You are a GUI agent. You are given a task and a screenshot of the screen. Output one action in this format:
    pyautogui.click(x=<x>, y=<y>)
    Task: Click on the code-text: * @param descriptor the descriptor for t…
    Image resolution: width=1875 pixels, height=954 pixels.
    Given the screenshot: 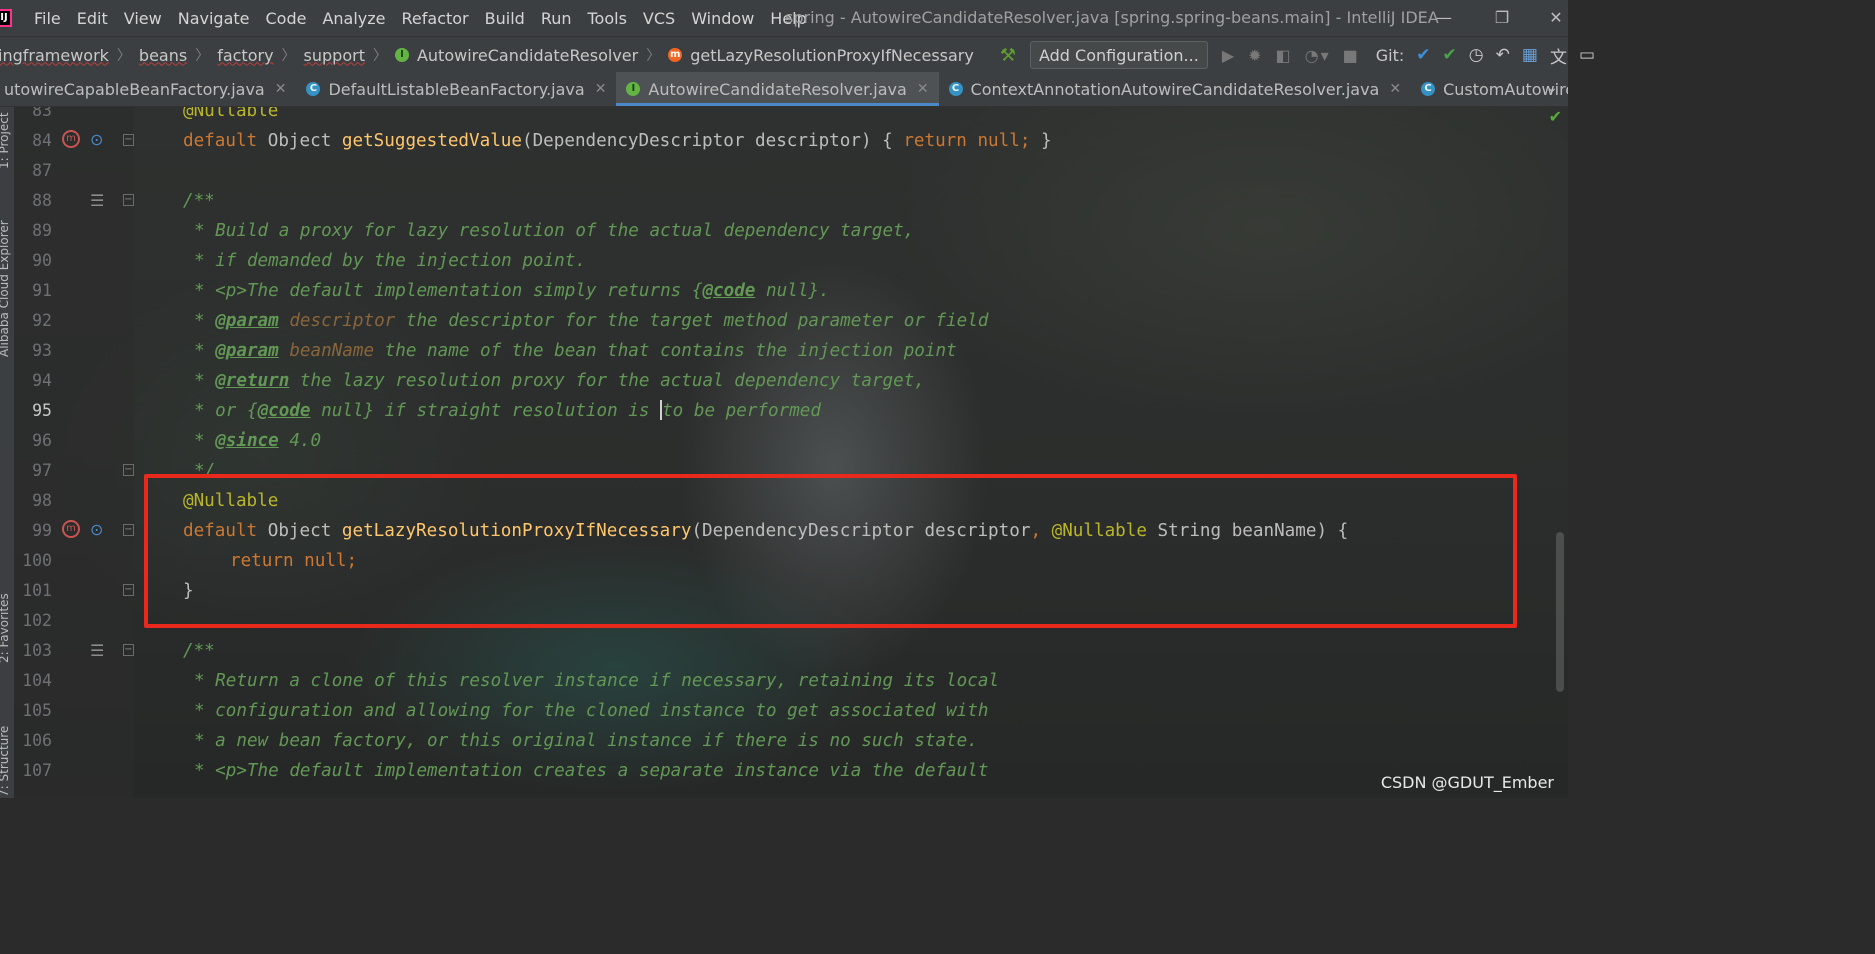 What is the action you would take?
    pyautogui.click(x=591, y=321)
    